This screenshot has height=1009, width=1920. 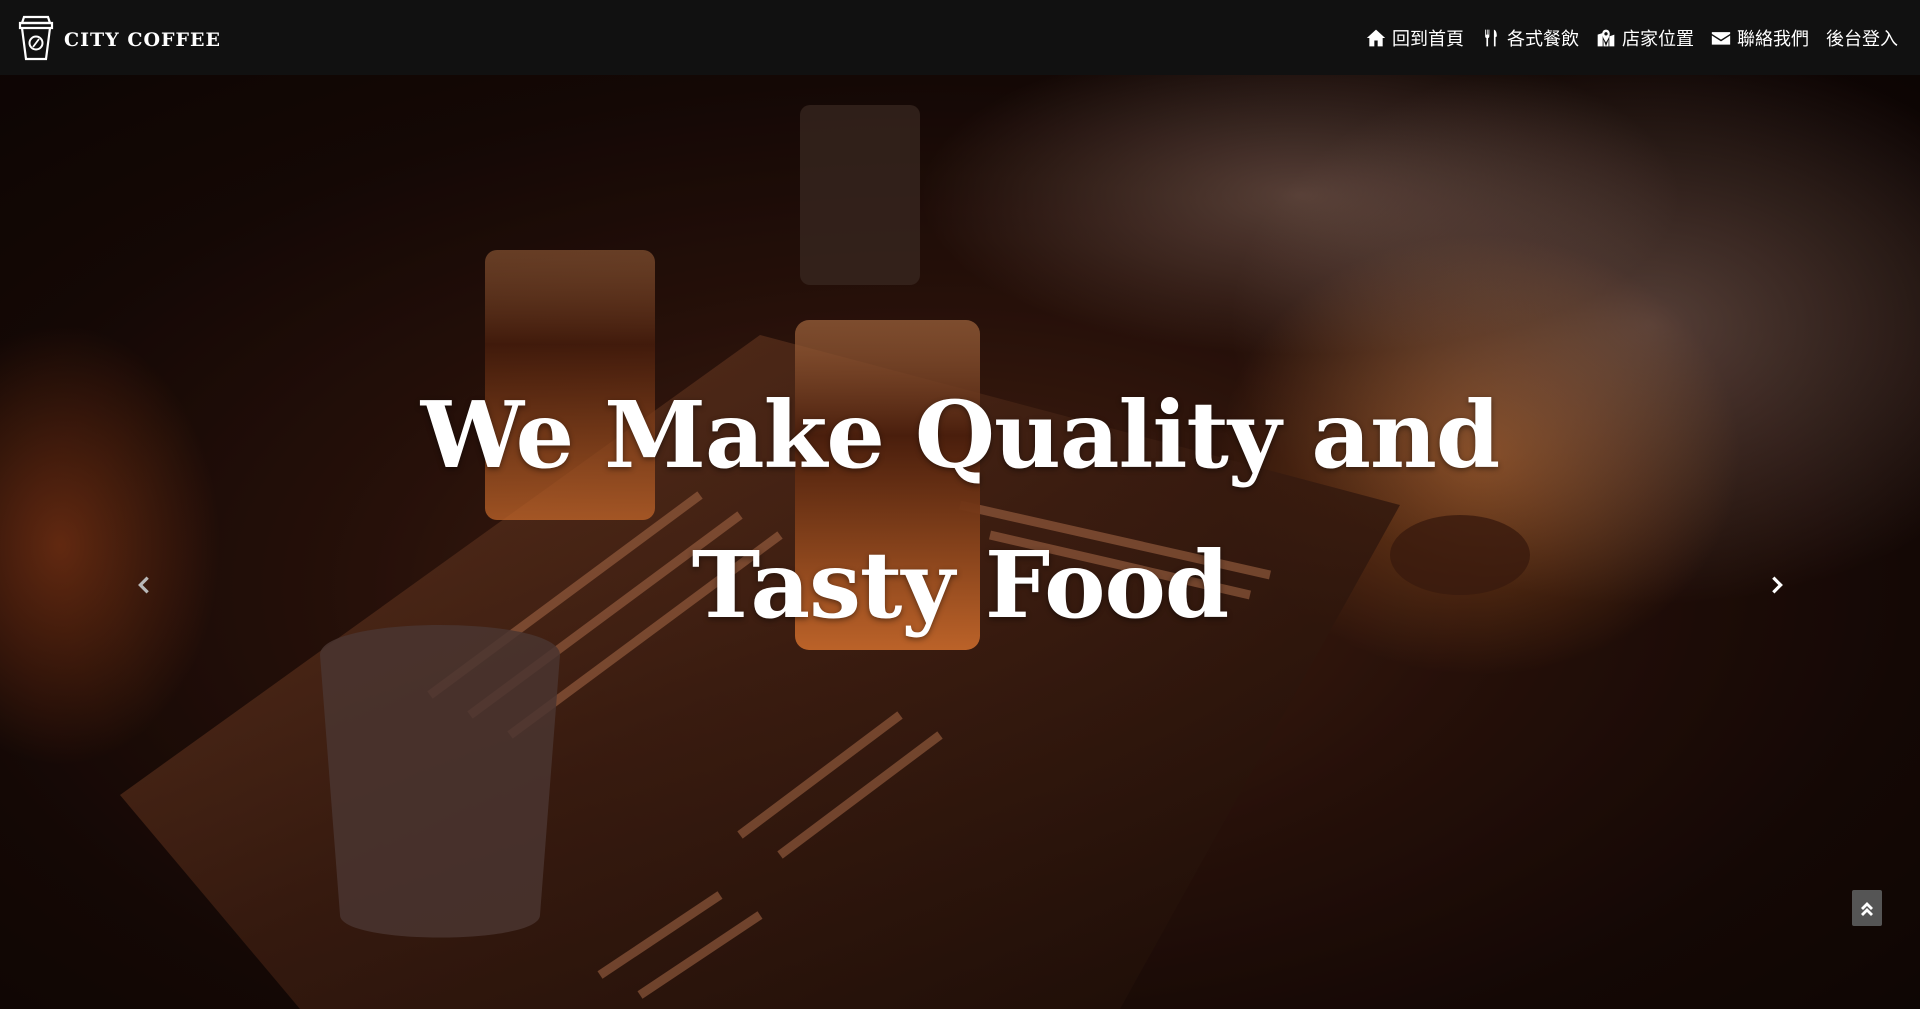 I want to click on coffee-cup-icon, so click(x=36, y=38).